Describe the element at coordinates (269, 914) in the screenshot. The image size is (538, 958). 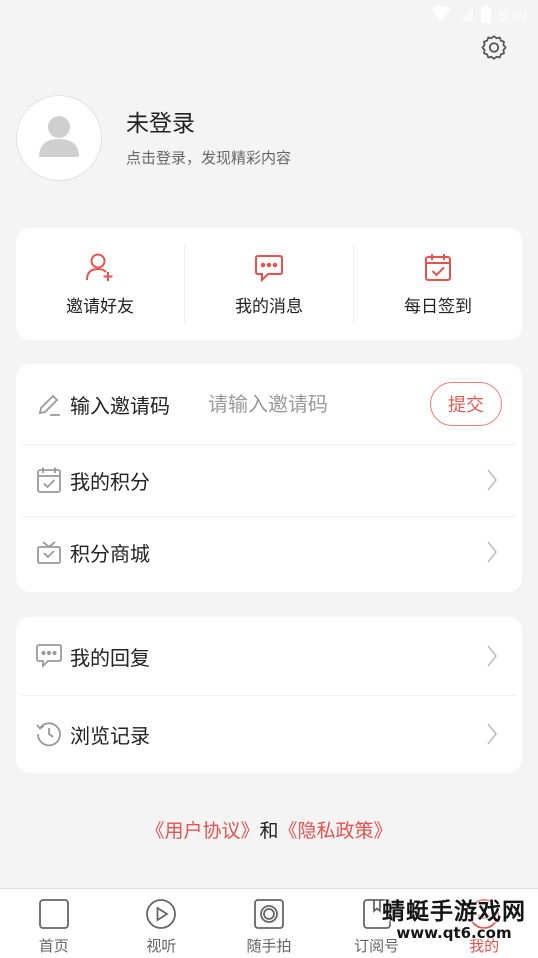
I see `camera-icon` at that location.